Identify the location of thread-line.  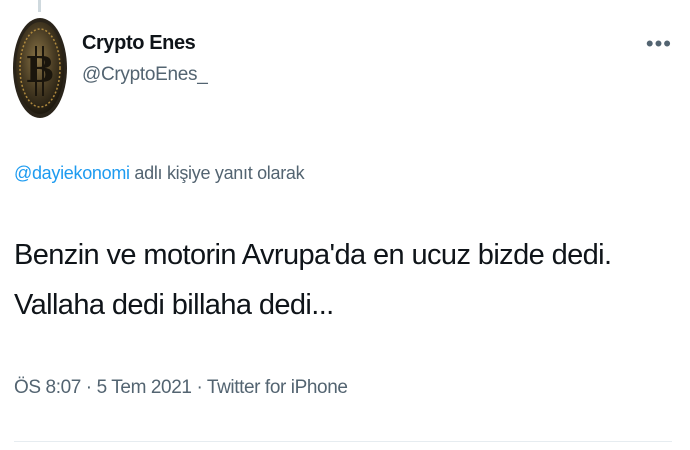
(39, 6).